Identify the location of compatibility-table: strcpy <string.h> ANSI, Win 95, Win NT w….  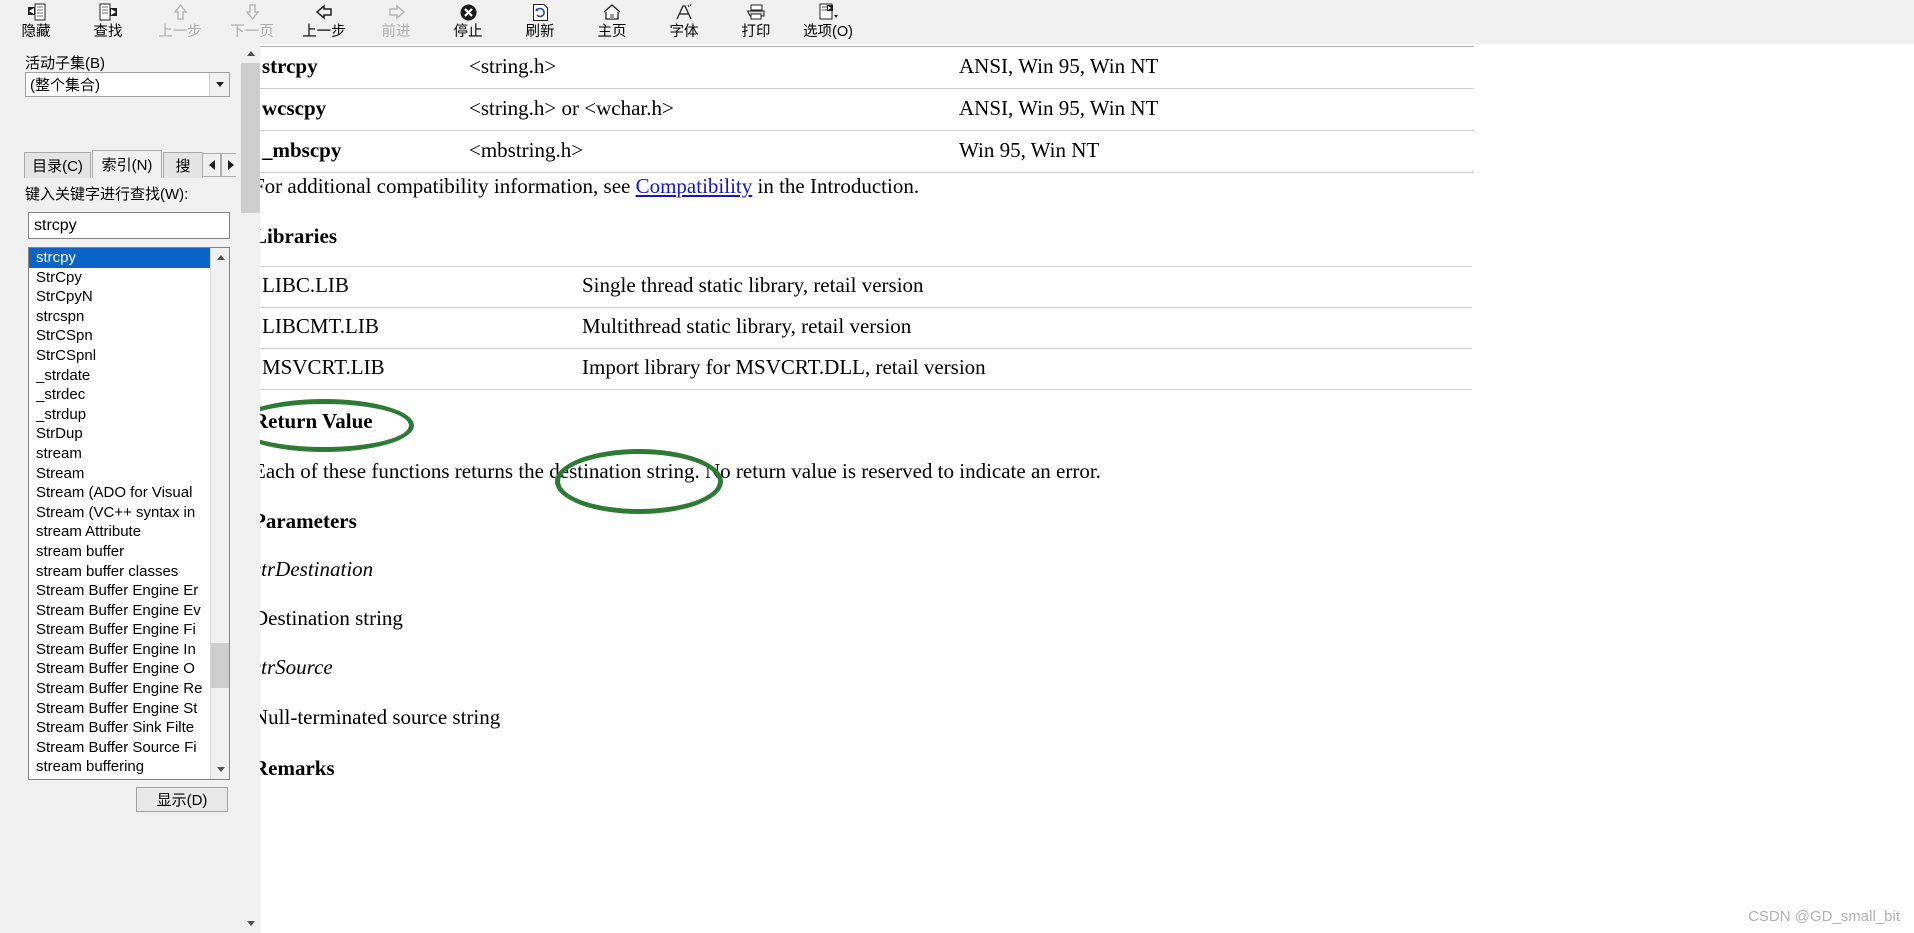
(863, 109).